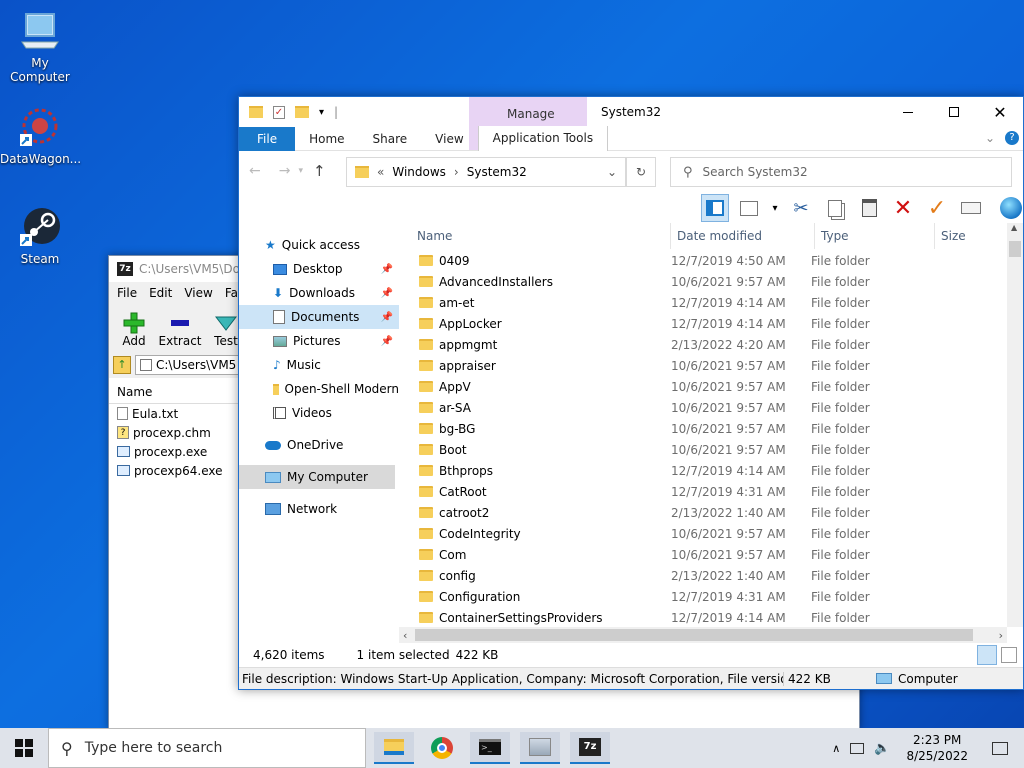  What do you see at coordinates (543, 138) in the screenshot?
I see `tab-application-tools: Application Tools` at bounding box center [543, 138].